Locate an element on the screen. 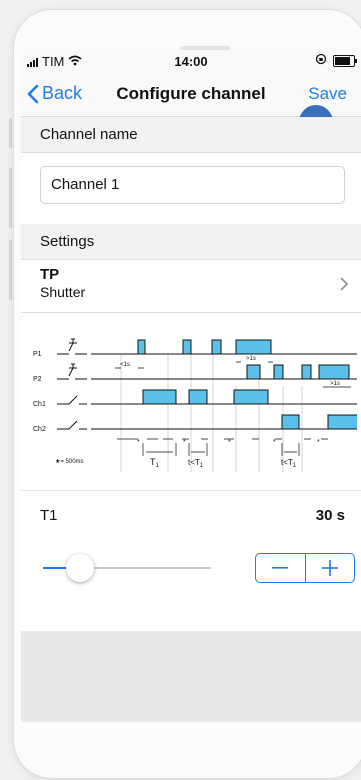  row-label-ch2: Ch2 is located at coordinates (39, 429).